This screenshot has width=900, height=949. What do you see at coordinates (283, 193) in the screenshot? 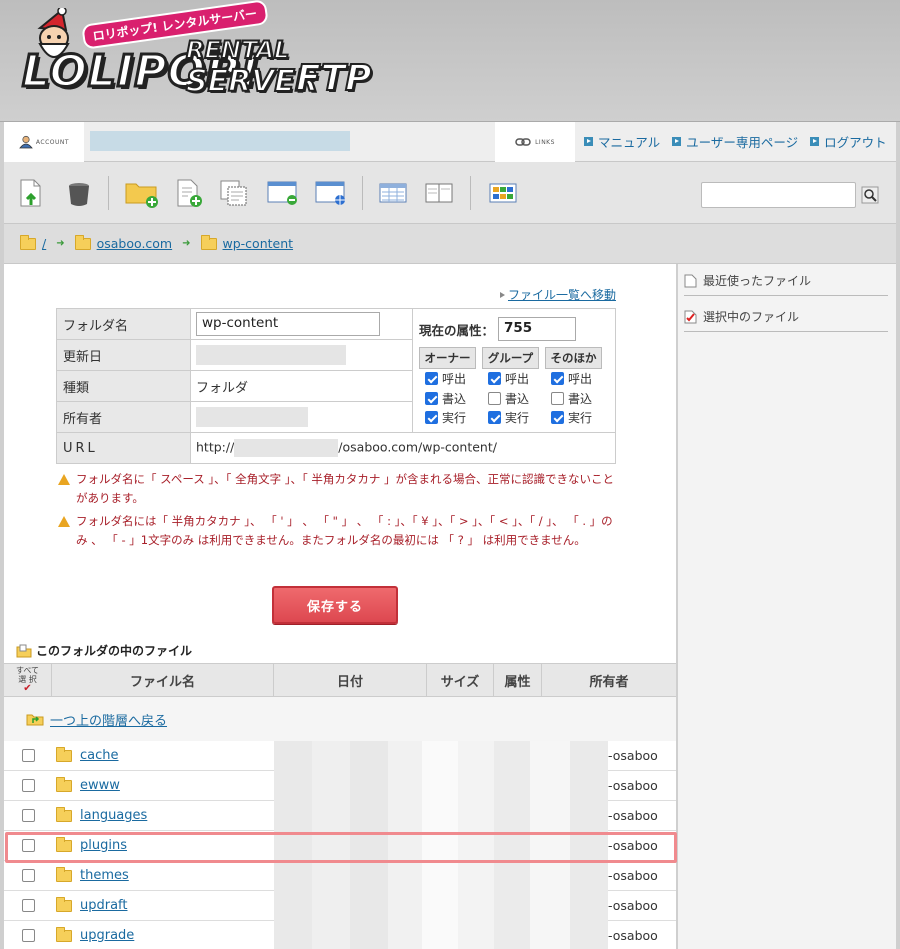
I see `rename-window-icon` at bounding box center [283, 193].